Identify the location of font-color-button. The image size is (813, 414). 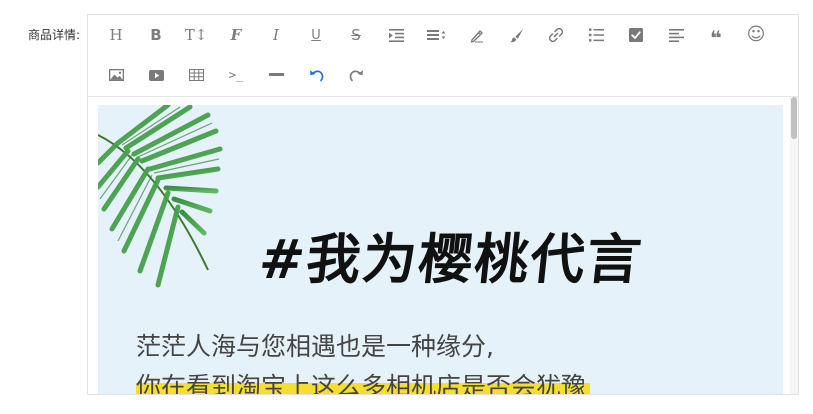
(476, 35).